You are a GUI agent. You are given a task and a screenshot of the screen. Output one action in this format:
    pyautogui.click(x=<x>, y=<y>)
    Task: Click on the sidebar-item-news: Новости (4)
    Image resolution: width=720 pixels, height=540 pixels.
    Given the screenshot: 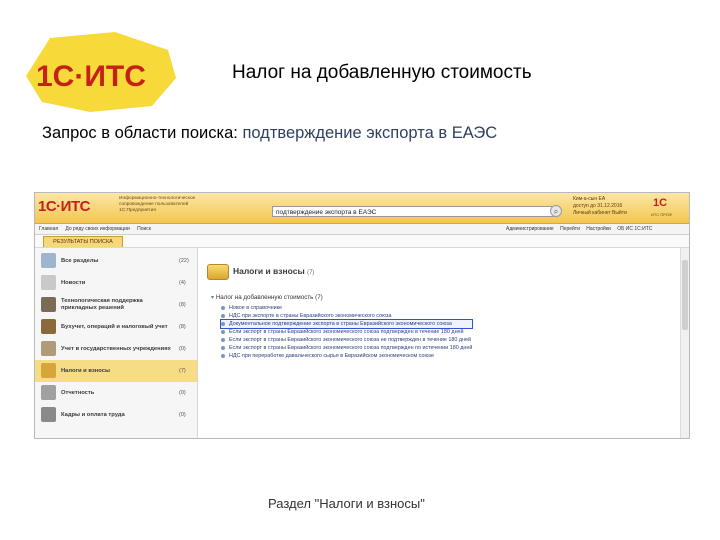 What is the action you would take?
    pyautogui.click(x=116, y=283)
    